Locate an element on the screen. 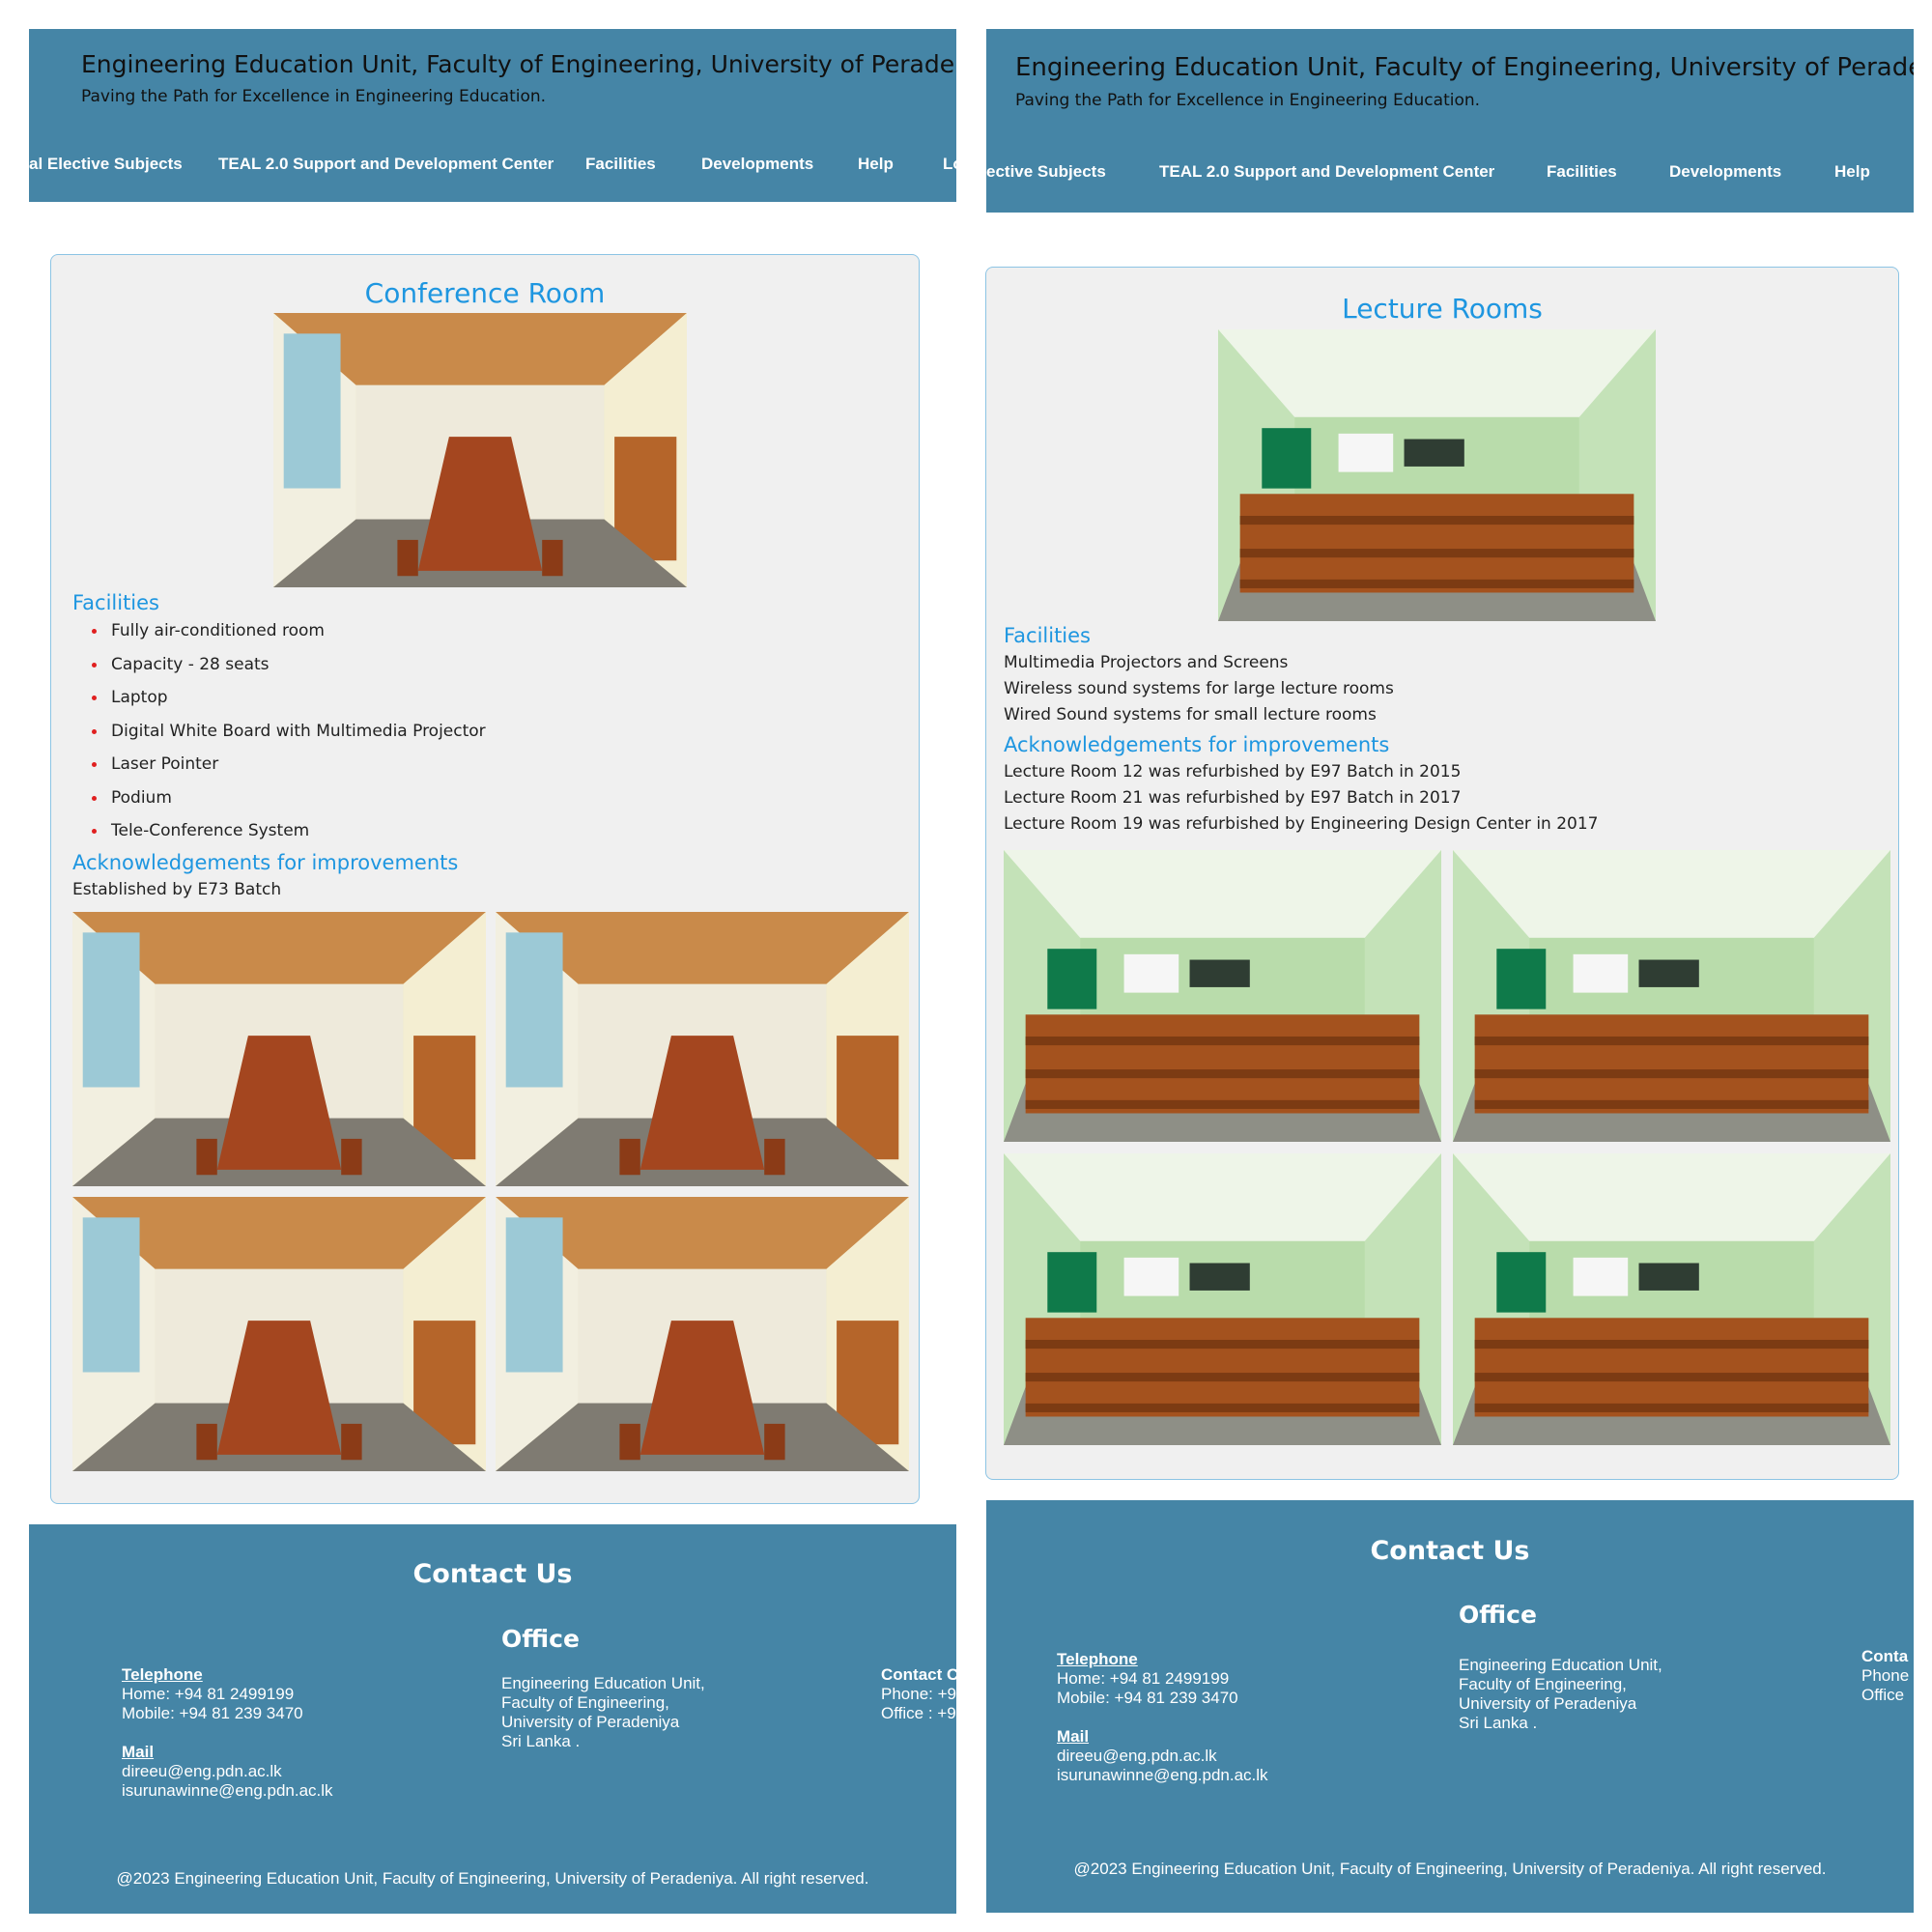 The height and width of the screenshot is (1932, 1932). card-title: Conference Room is located at coordinates (485, 293).